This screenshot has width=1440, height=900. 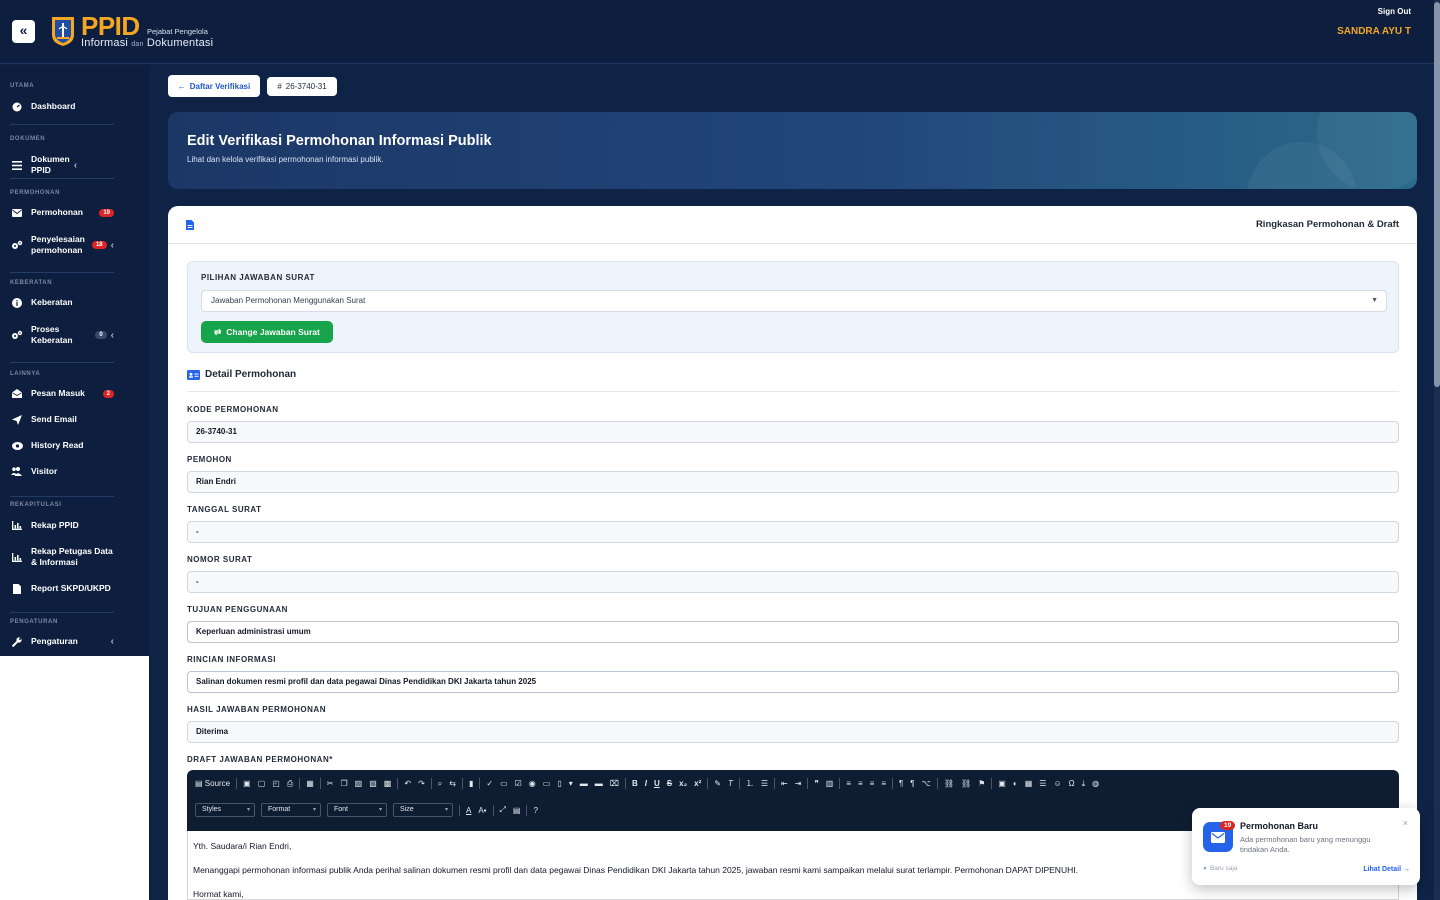 I want to click on sidebar-item-proses-keberatan: Proses Keberatan 0 ‹, so click(x=62, y=335).